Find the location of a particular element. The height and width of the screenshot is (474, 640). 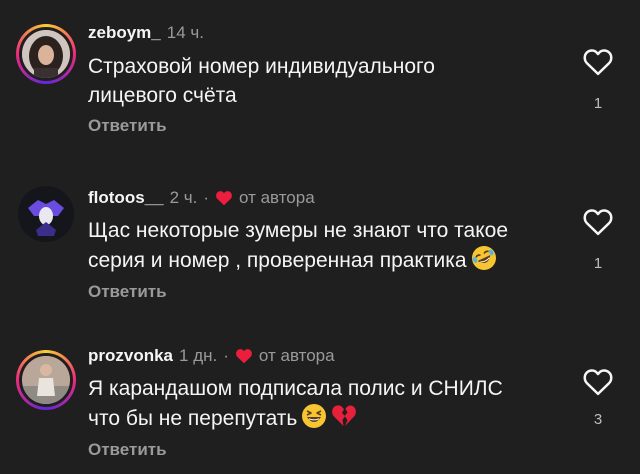

comment-text-line: серия и номер , проверенная практика is located at coordinates (328, 260).